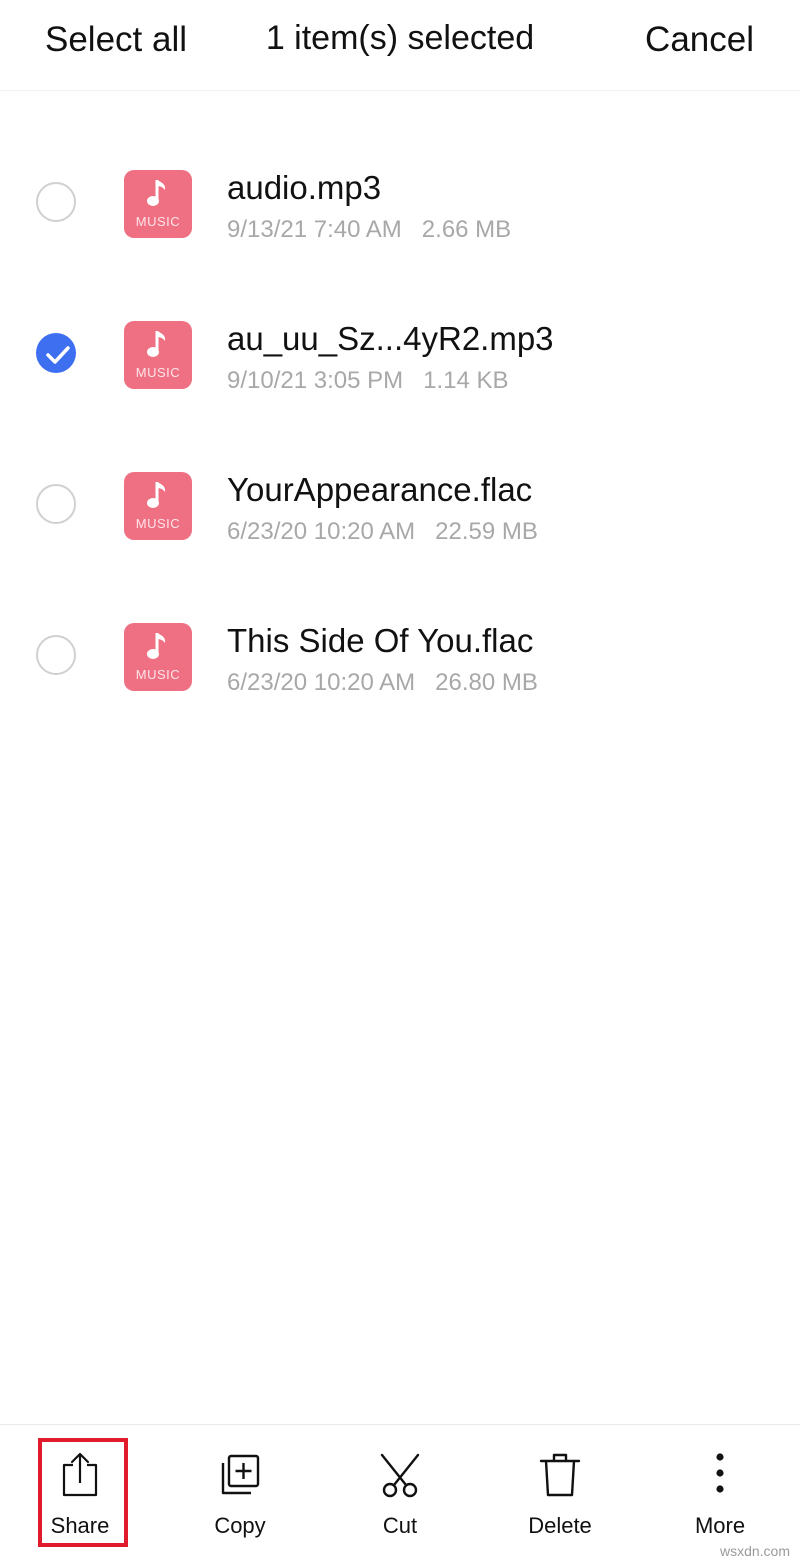  What do you see at coordinates (240, 1474) in the screenshot?
I see `copy-icon` at bounding box center [240, 1474].